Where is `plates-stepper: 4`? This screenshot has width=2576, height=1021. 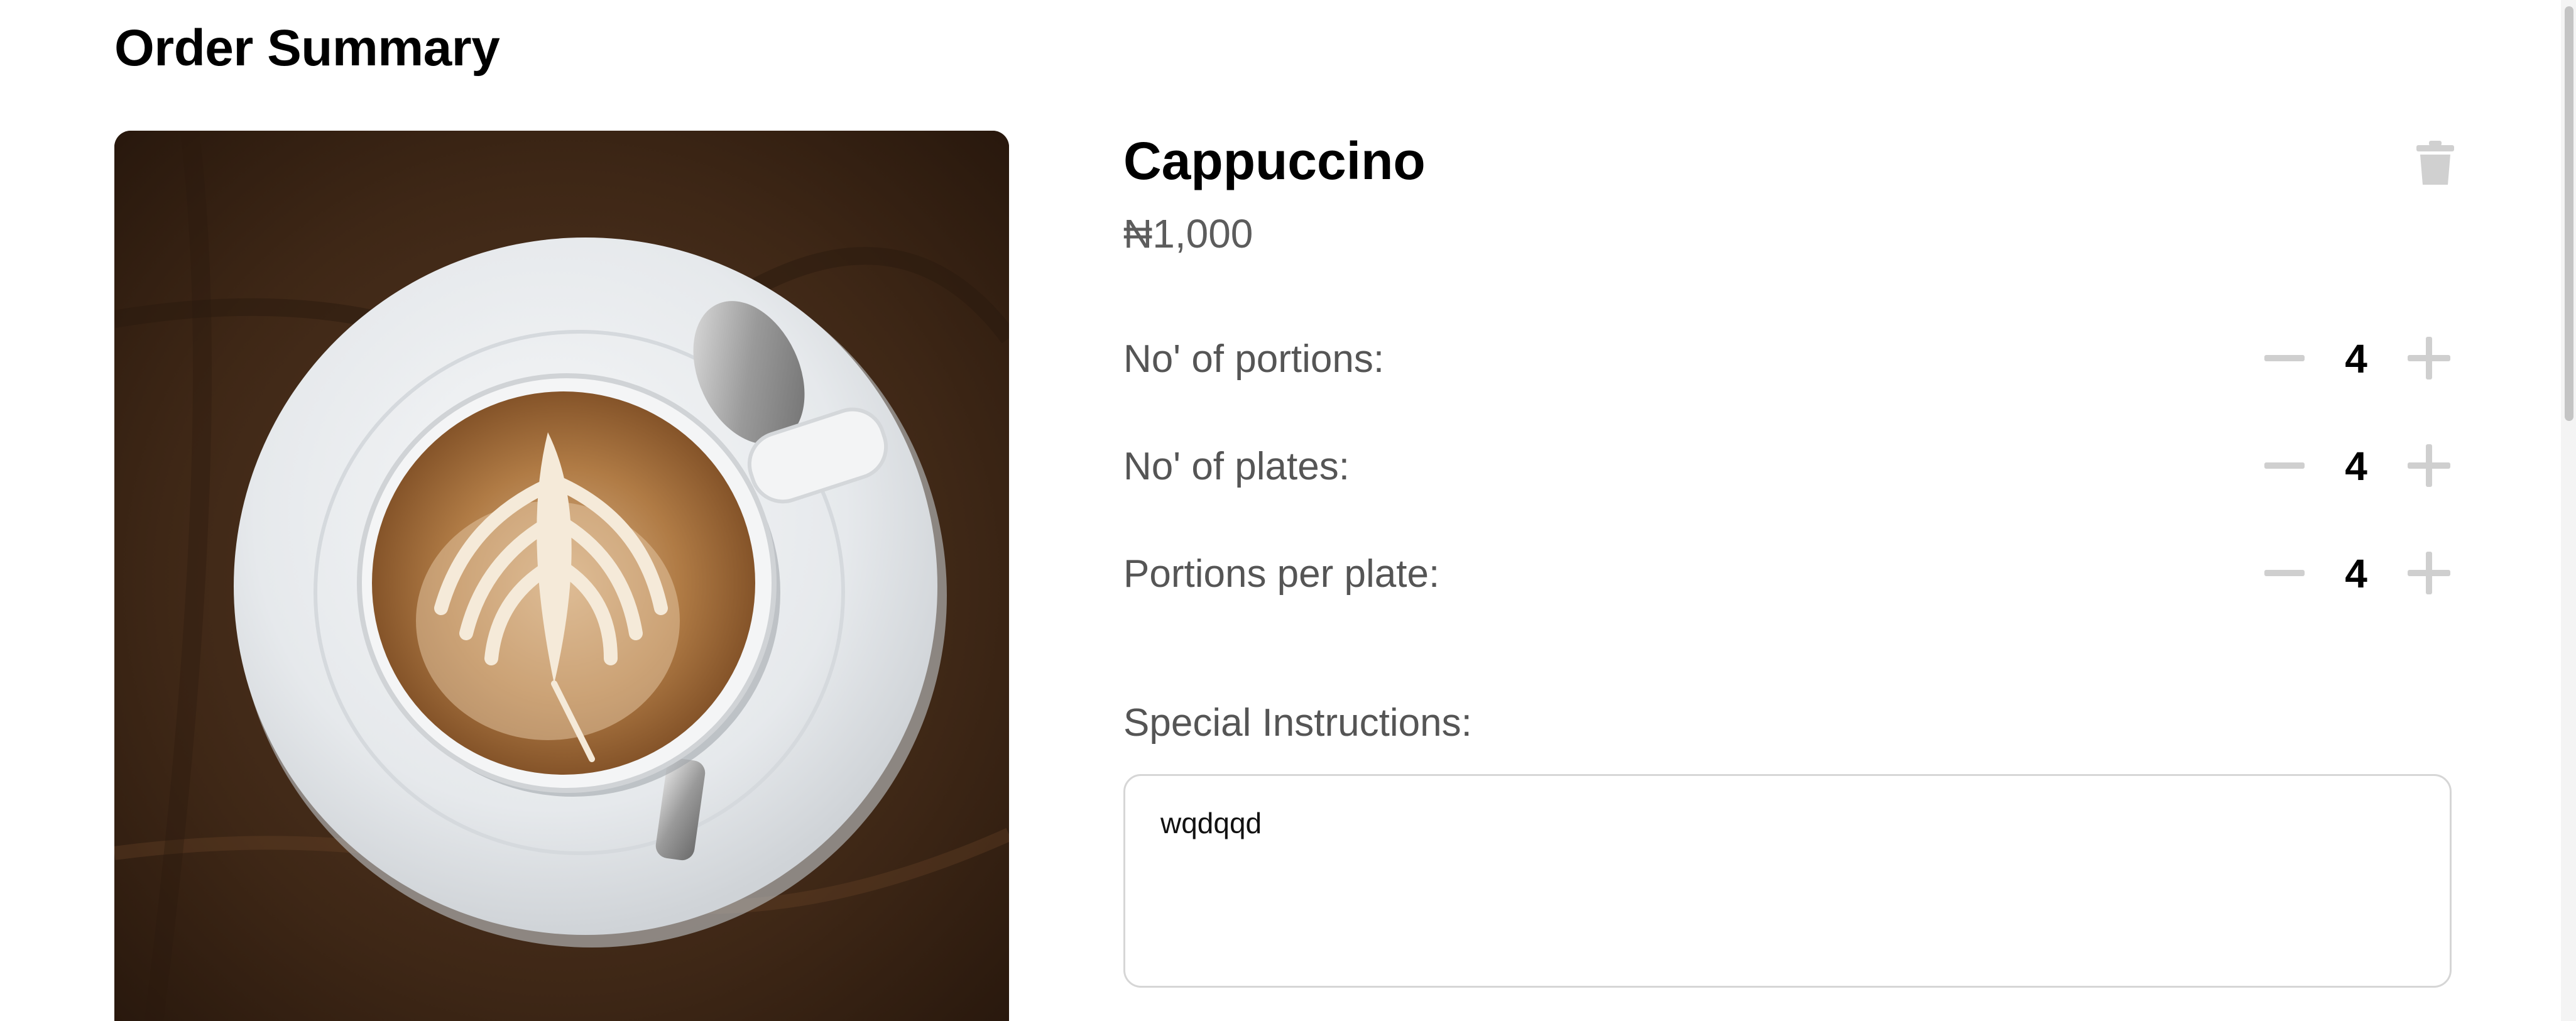 plates-stepper: 4 is located at coordinates (2356, 466).